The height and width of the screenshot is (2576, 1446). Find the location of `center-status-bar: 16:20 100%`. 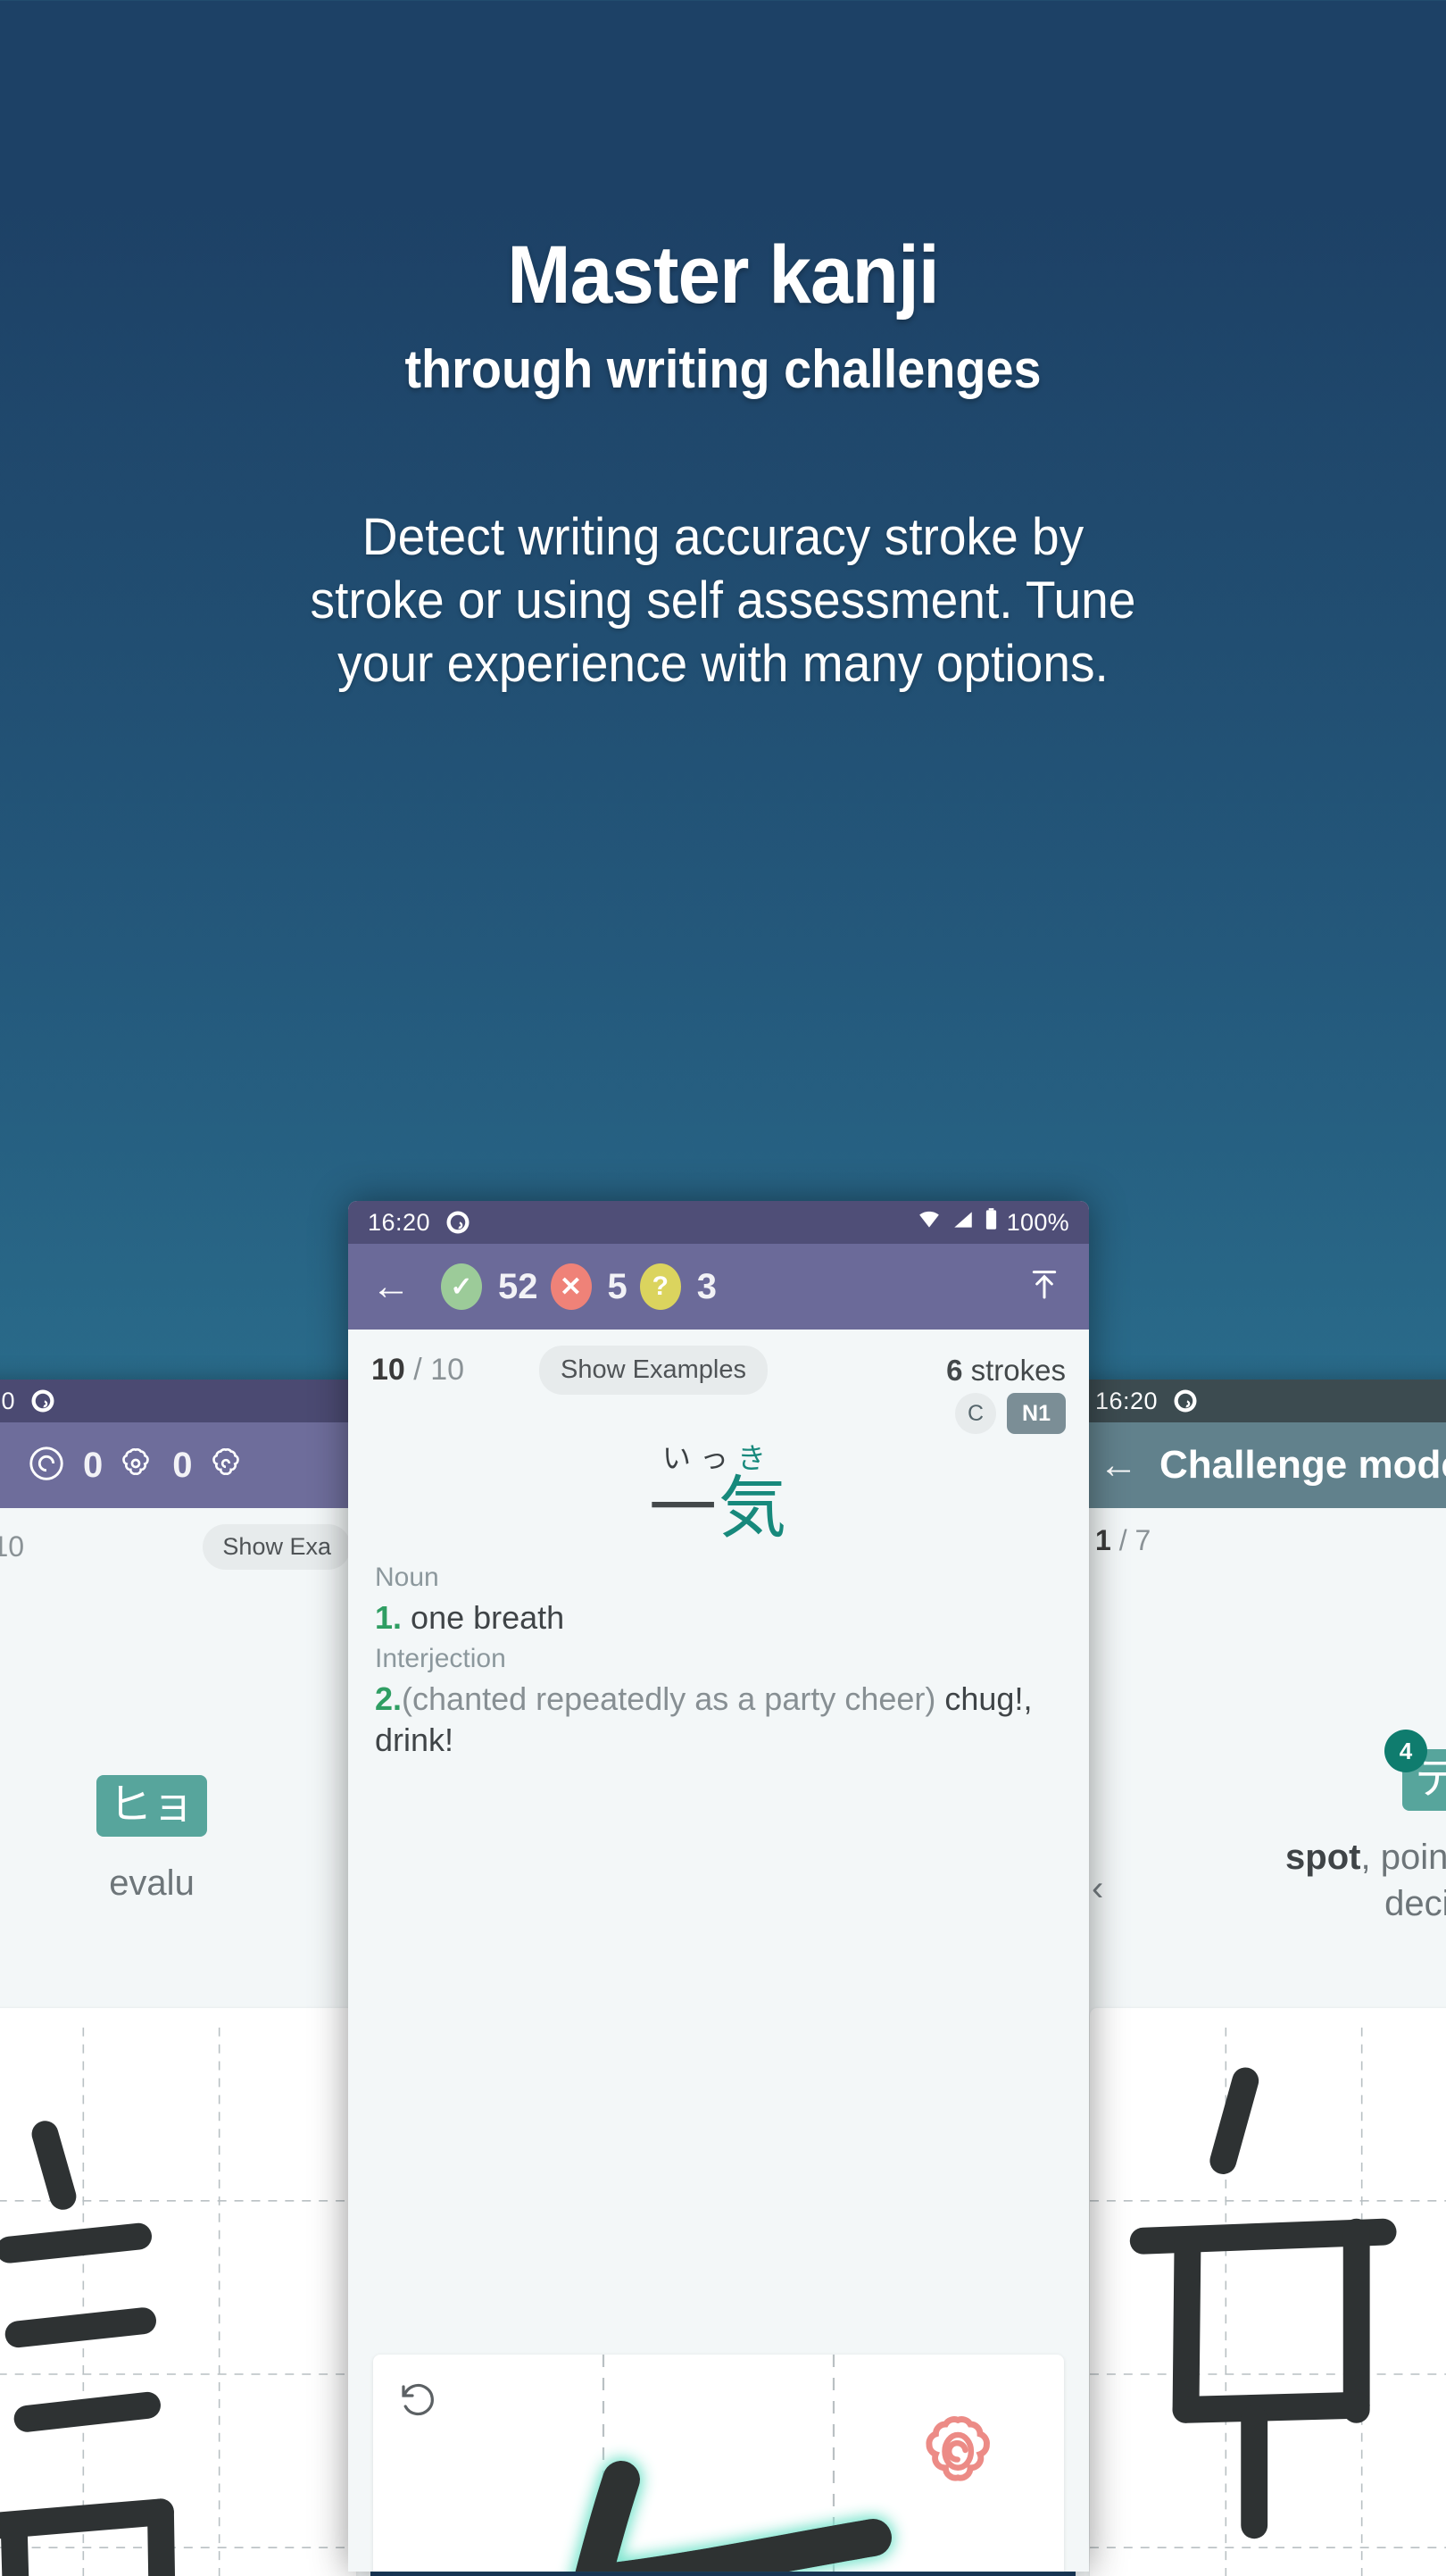

center-status-bar: 16:20 100% is located at coordinates (718, 1222).